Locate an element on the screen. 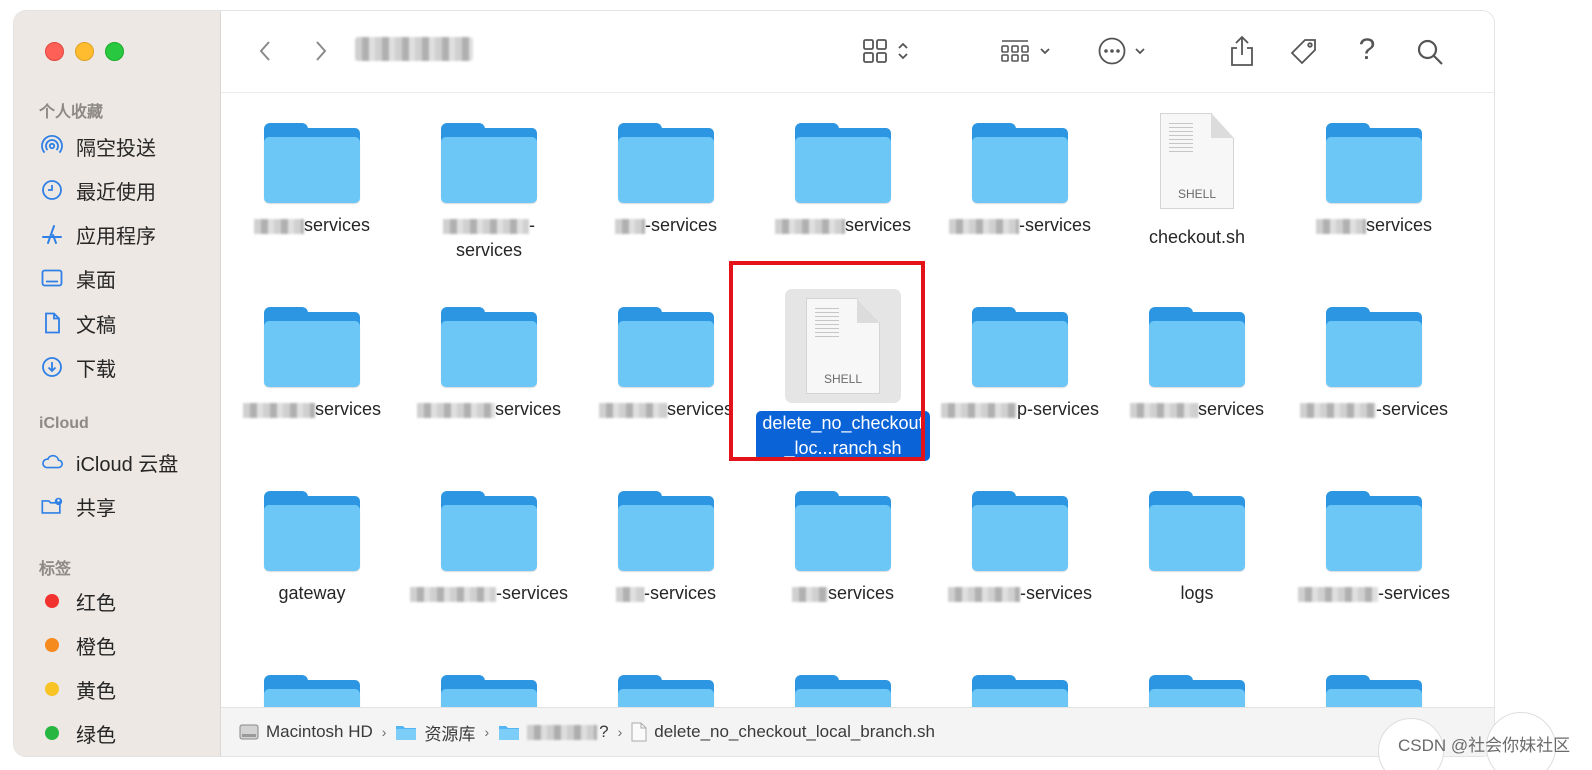 Image resolution: width=1592 pixels, height=770 pixels. help-button: ? is located at coordinates (1367, 50).